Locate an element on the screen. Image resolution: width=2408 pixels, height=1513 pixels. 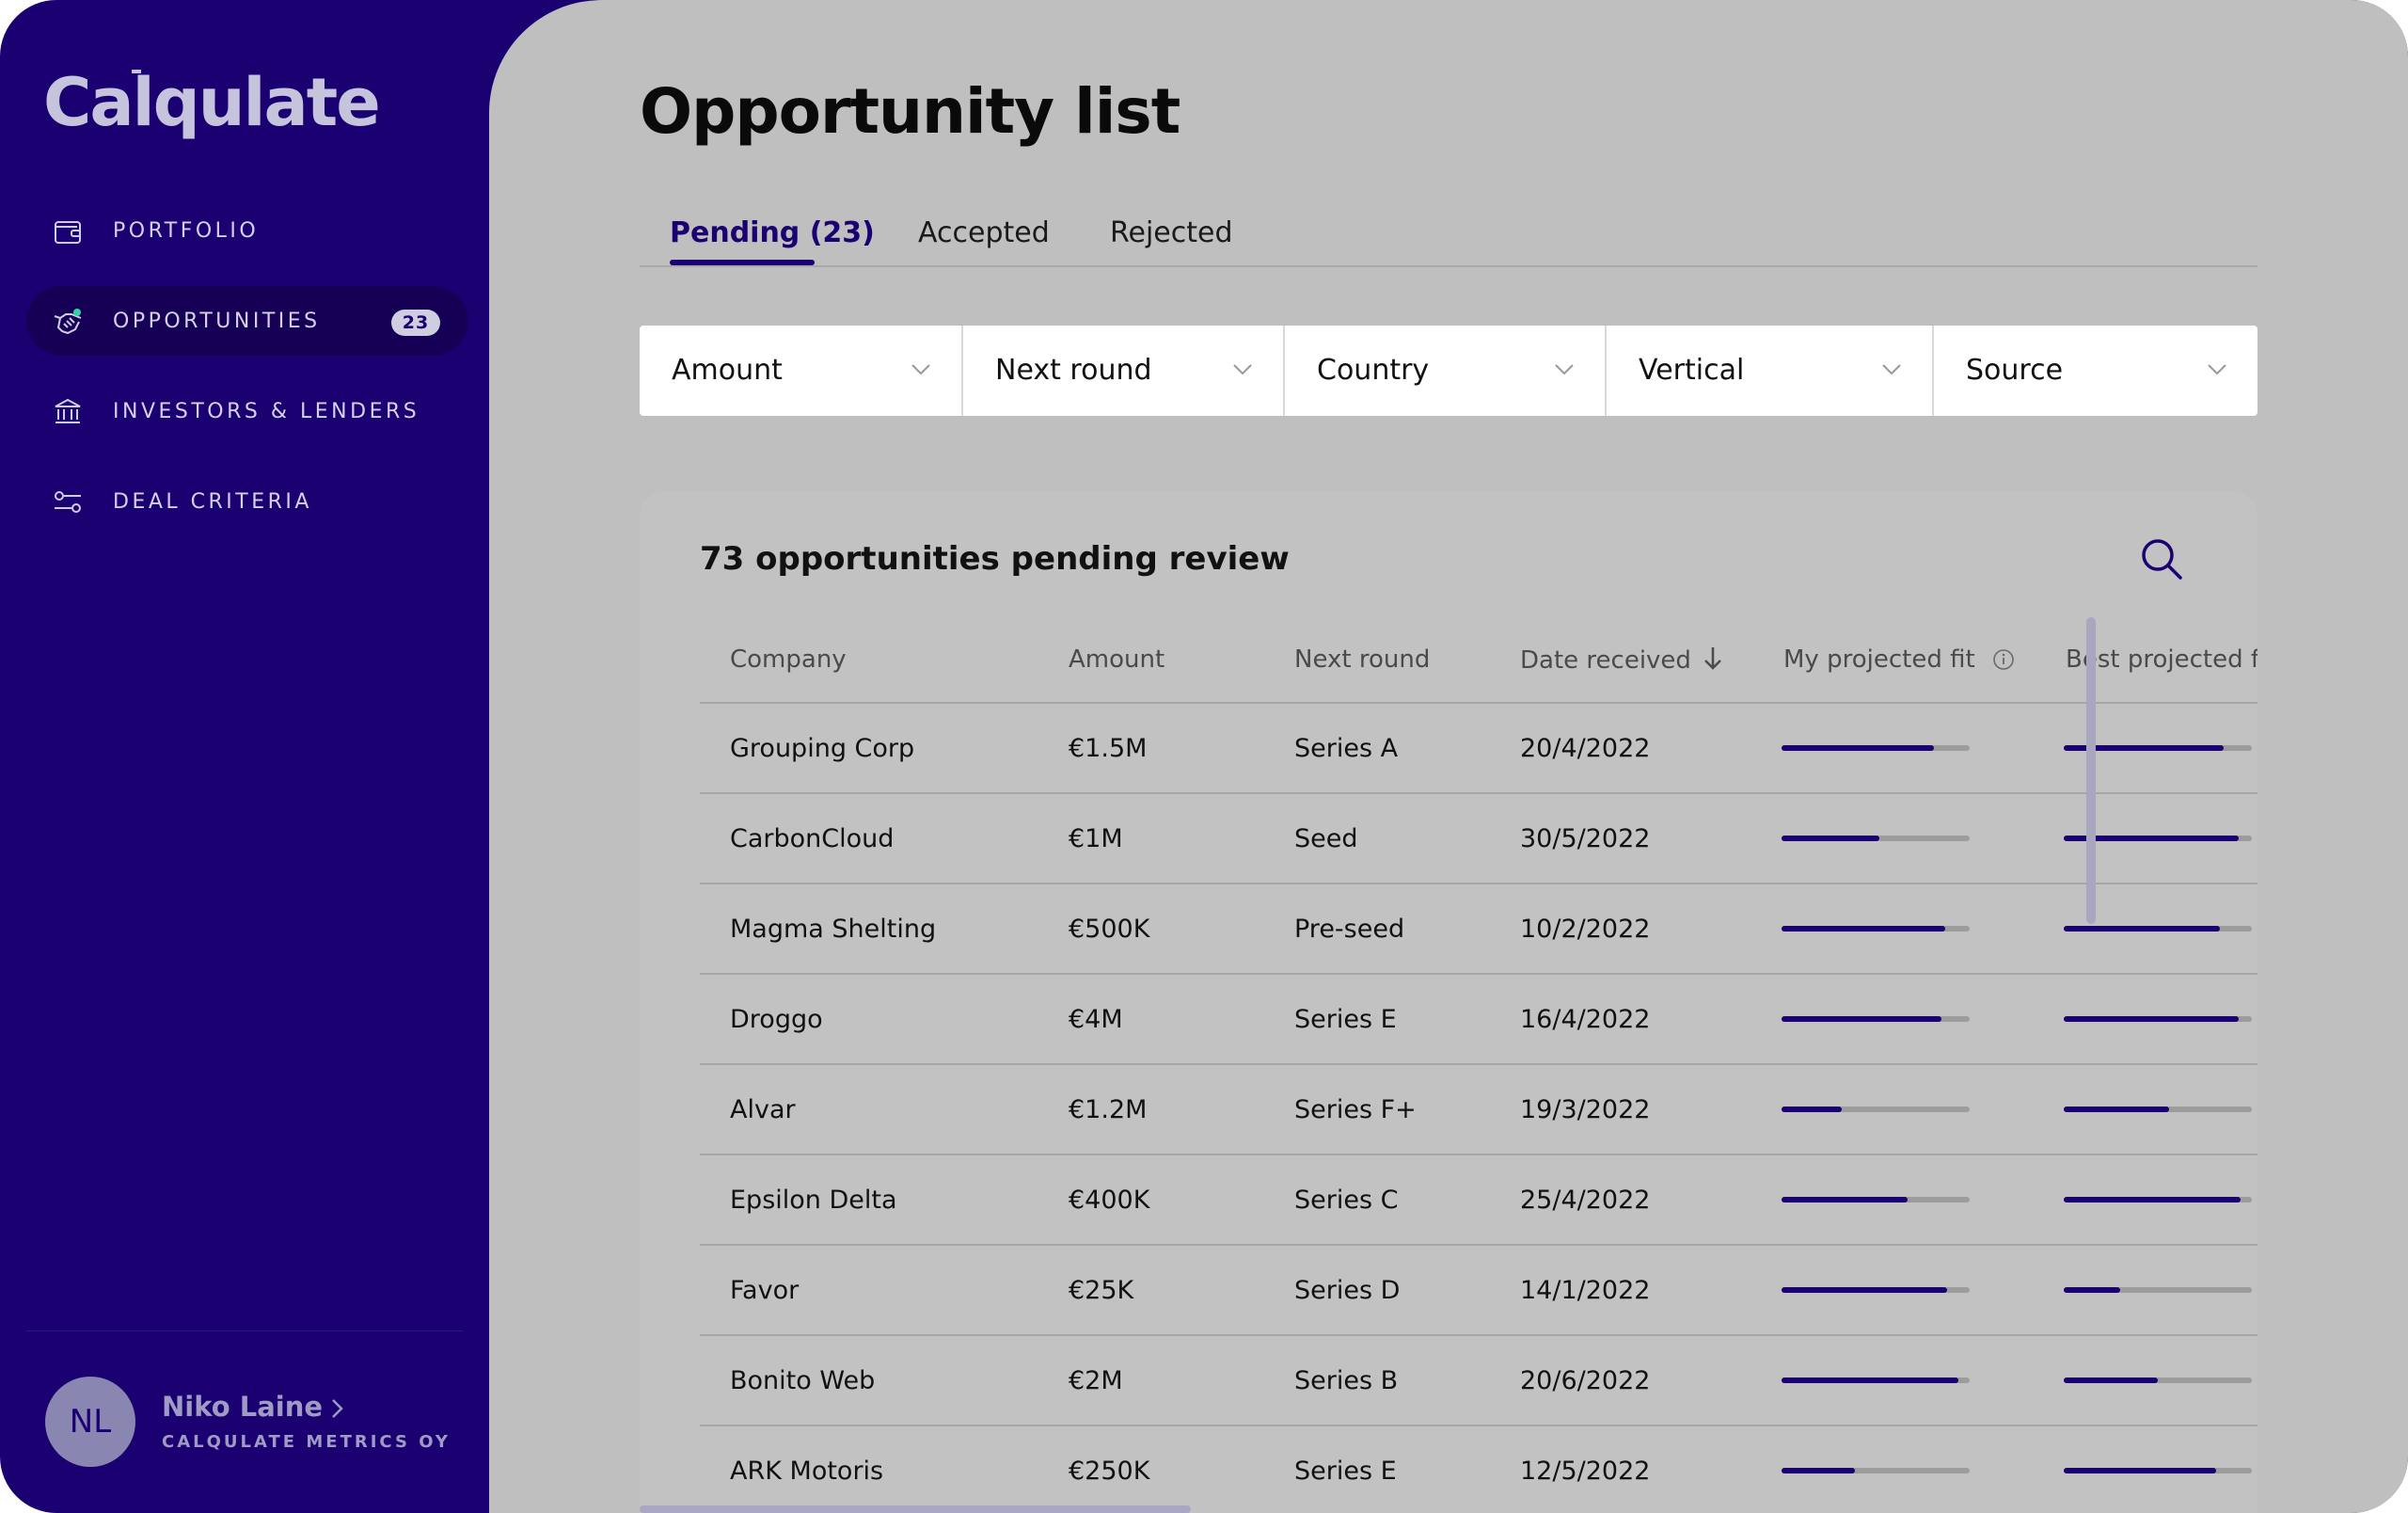
sliders-icon is located at coordinates (68, 502).